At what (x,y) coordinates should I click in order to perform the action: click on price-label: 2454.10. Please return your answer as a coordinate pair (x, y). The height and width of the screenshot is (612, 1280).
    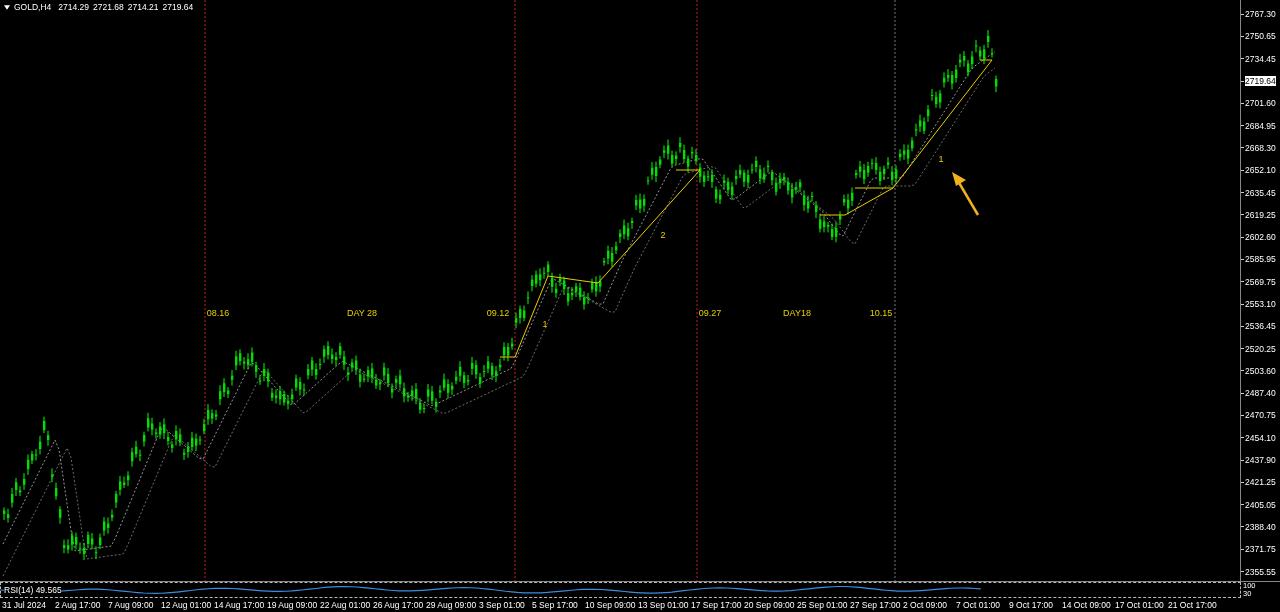
    Looking at the image, I should click on (1260, 437).